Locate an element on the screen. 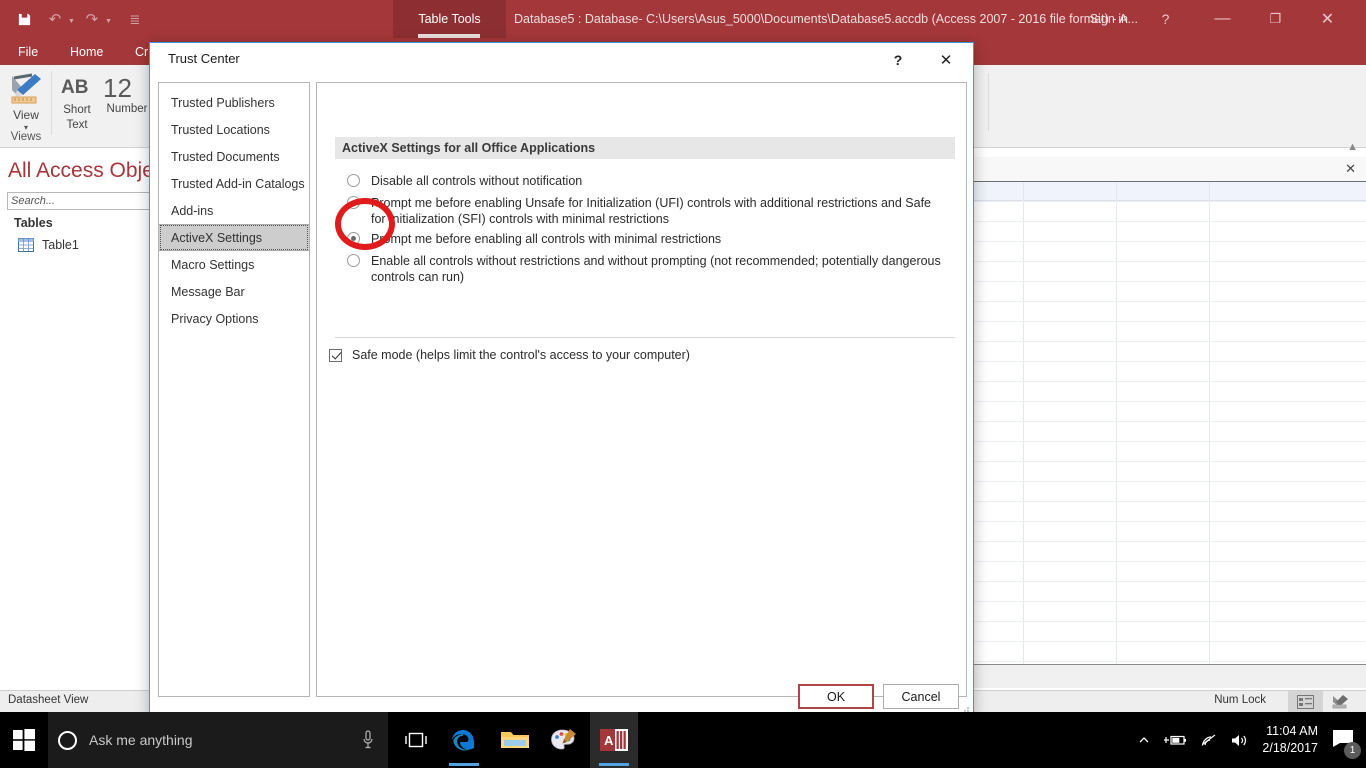 This screenshot has height=768, width=1366. sidebar-item-macro-settings: Macro Settings is located at coordinates (234, 264).